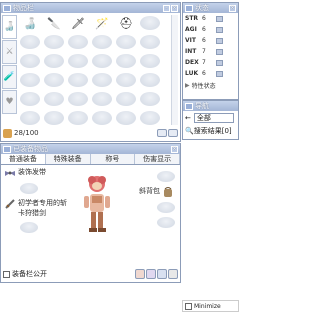 The width and height of the screenshot is (320, 320). I want to click on equip-slot-headgear: 装饰发带, so click(36, 173).